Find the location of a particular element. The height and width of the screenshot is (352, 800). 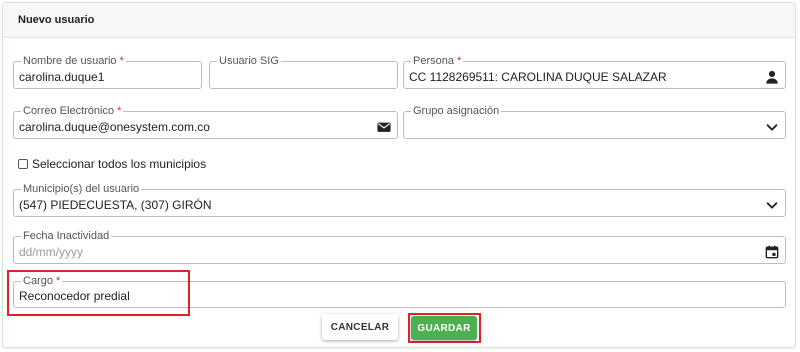

persona-label: Persona * is located at coordinates (437, 61).